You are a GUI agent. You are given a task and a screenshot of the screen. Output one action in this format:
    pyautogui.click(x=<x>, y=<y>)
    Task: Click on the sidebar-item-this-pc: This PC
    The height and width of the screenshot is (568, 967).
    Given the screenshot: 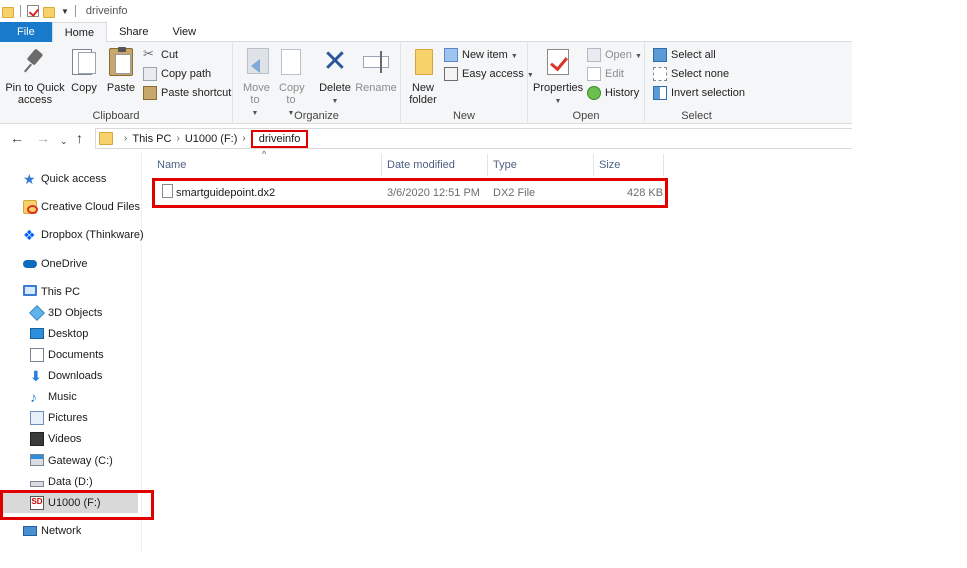 What is the action you would take?
    pyautogui.click(x=52, y=292)
    